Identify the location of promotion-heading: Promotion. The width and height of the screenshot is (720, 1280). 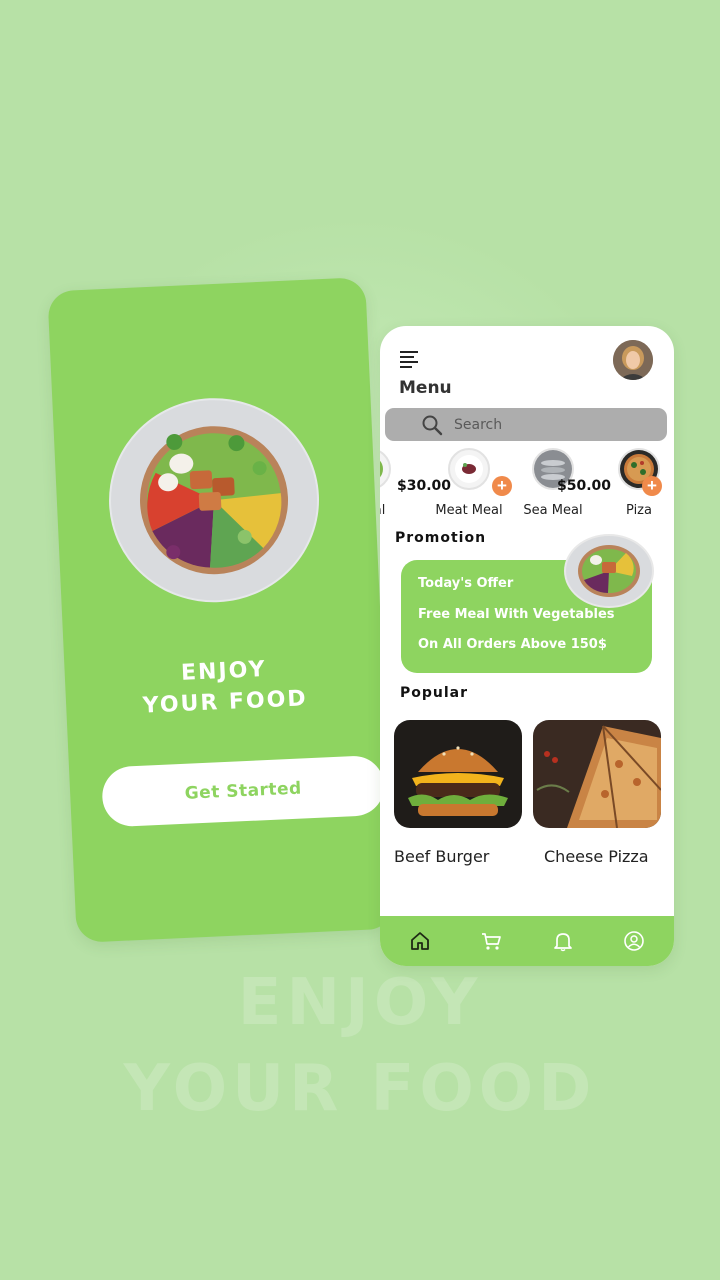
(441, 538).